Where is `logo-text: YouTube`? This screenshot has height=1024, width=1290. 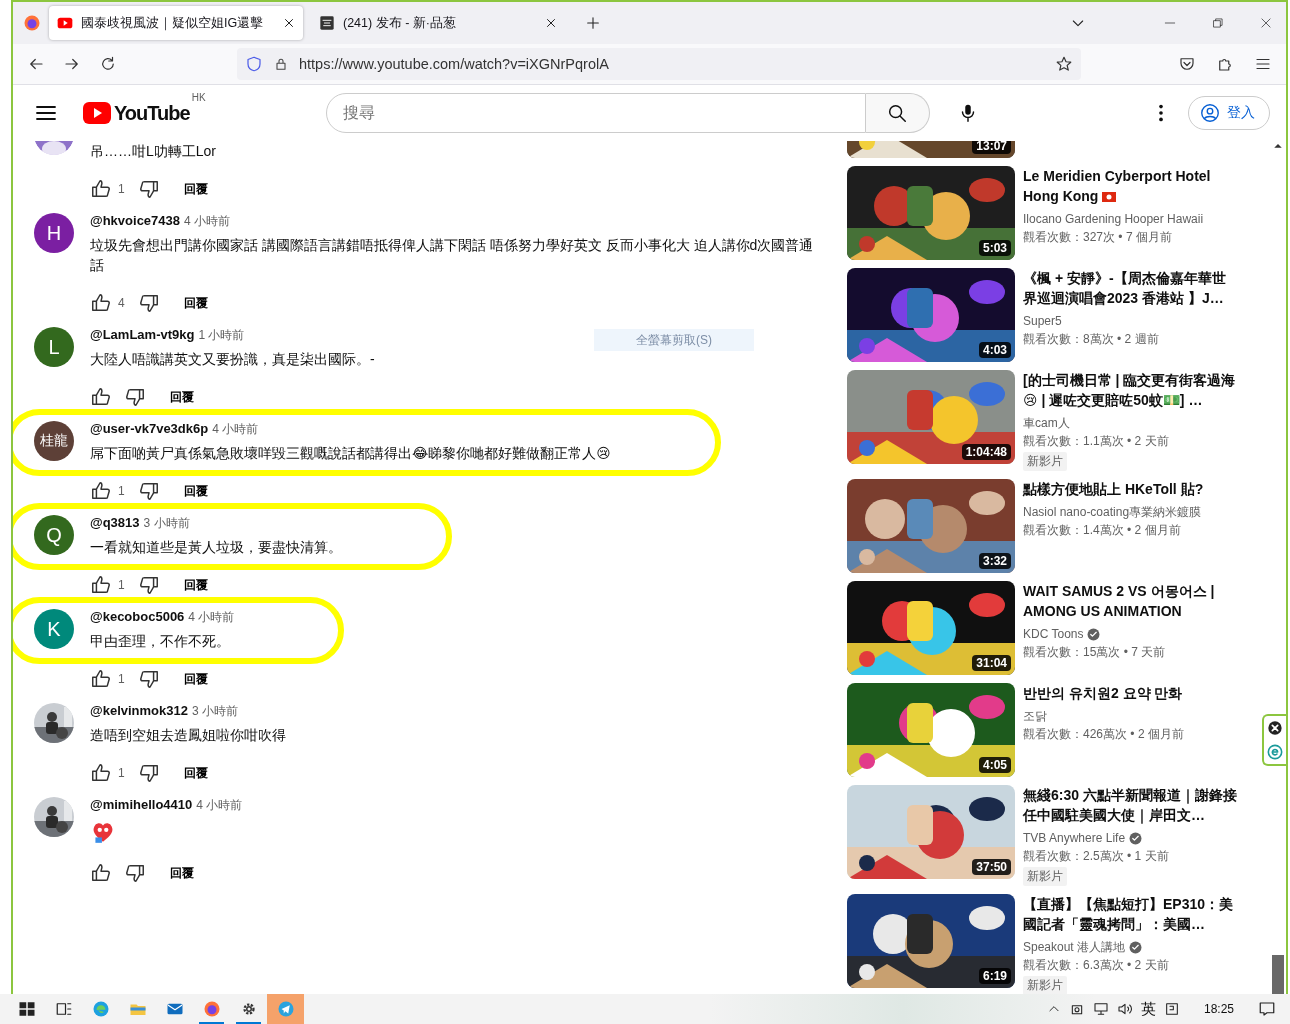 logo-text: YouTube is located at coordinates (152, 113).